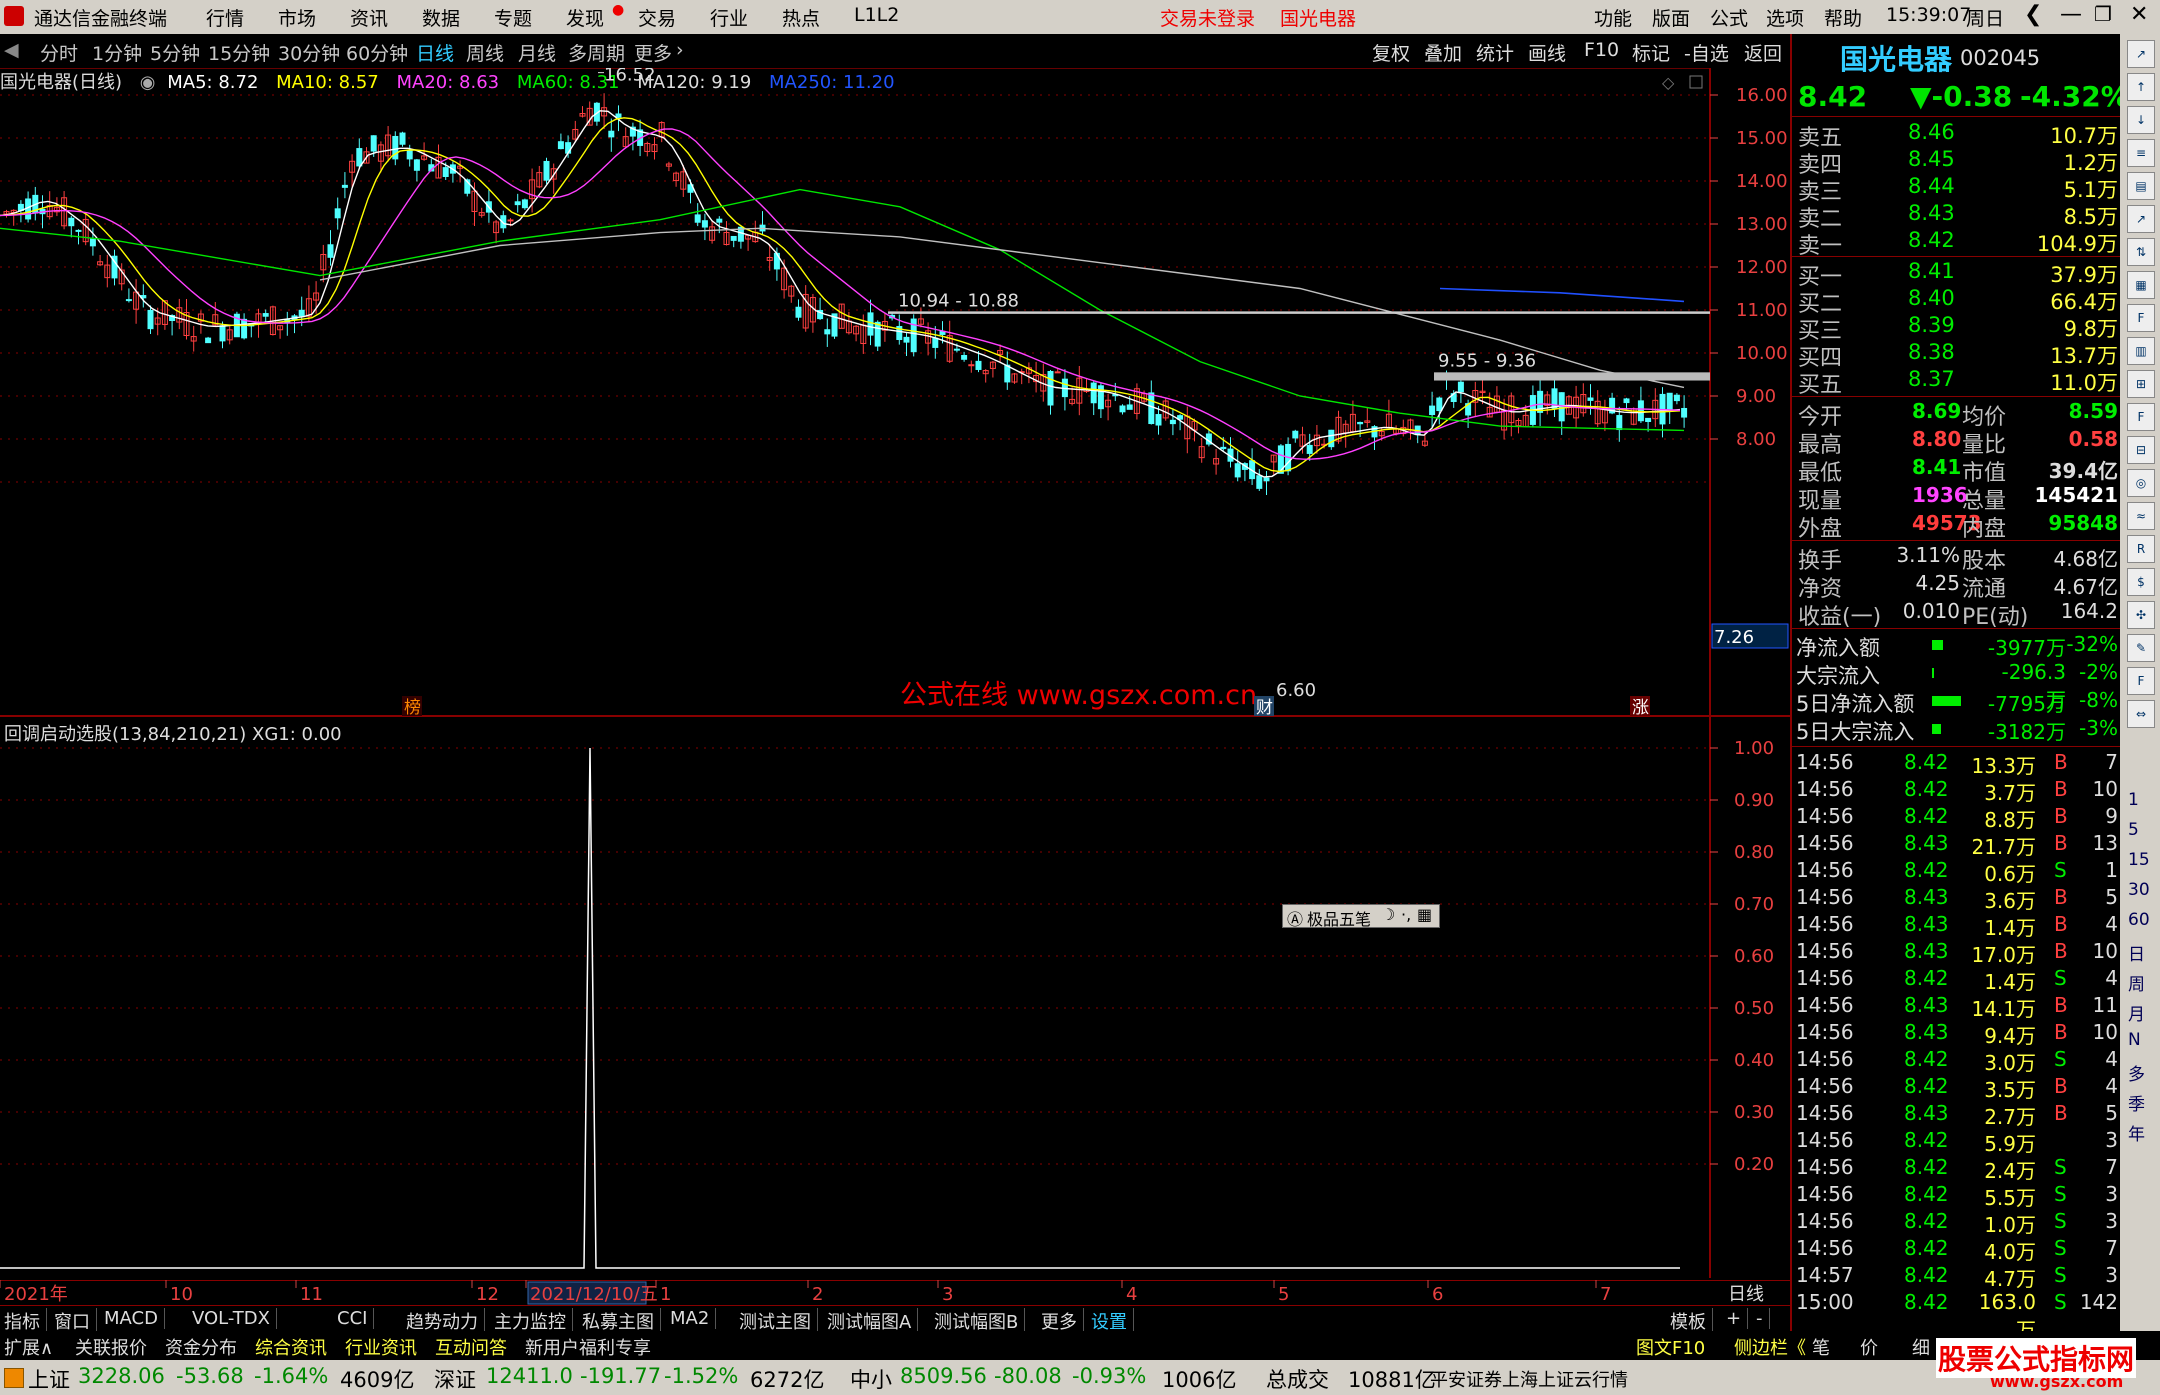 The height and width of the screenshot is (1395, 2160). Describe the element at coordinates (653, 52) in the screenshot. I see `tab-more: 更多` at that location.